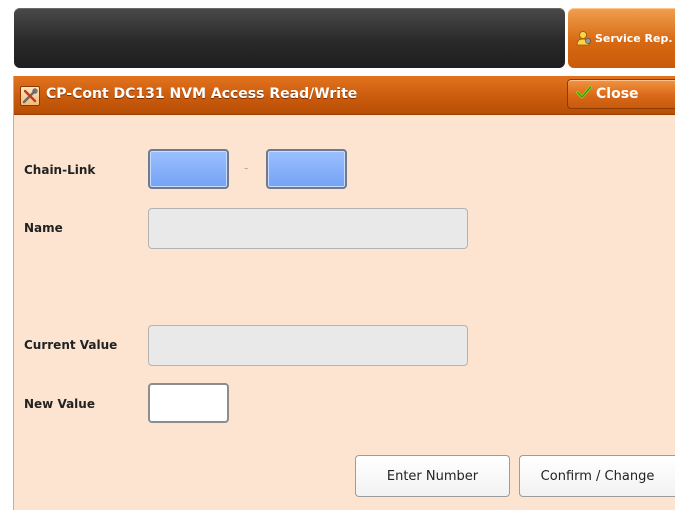  I want to click on service-rep-label: Service Rep., so click(634, 38).